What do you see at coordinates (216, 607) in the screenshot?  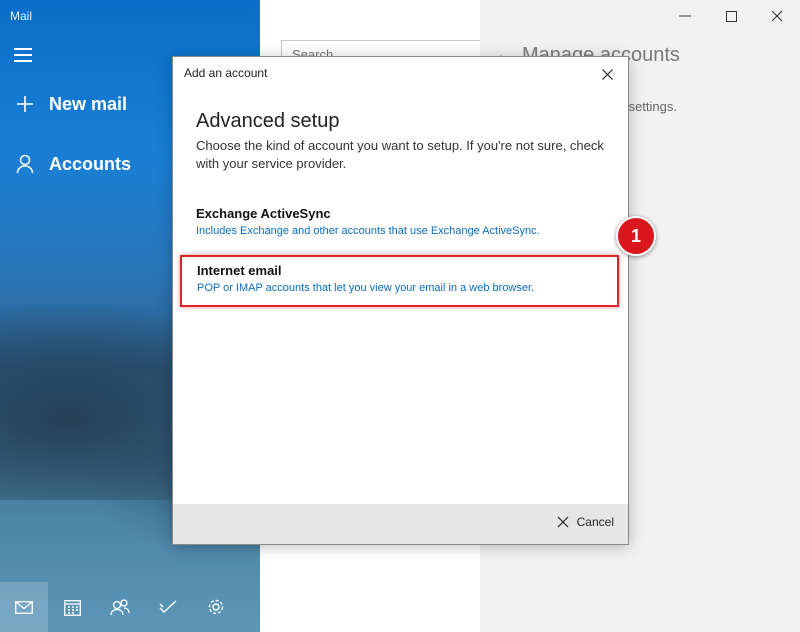 I see `settings-gear-icon` at bounding box center [216, 607].